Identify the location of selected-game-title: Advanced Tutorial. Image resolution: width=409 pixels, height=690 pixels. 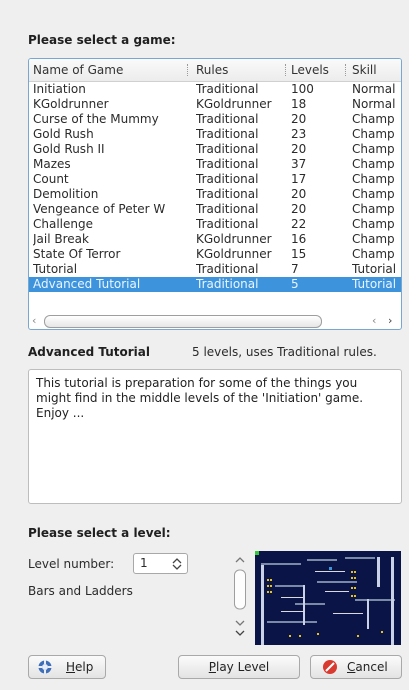
(89, 352).